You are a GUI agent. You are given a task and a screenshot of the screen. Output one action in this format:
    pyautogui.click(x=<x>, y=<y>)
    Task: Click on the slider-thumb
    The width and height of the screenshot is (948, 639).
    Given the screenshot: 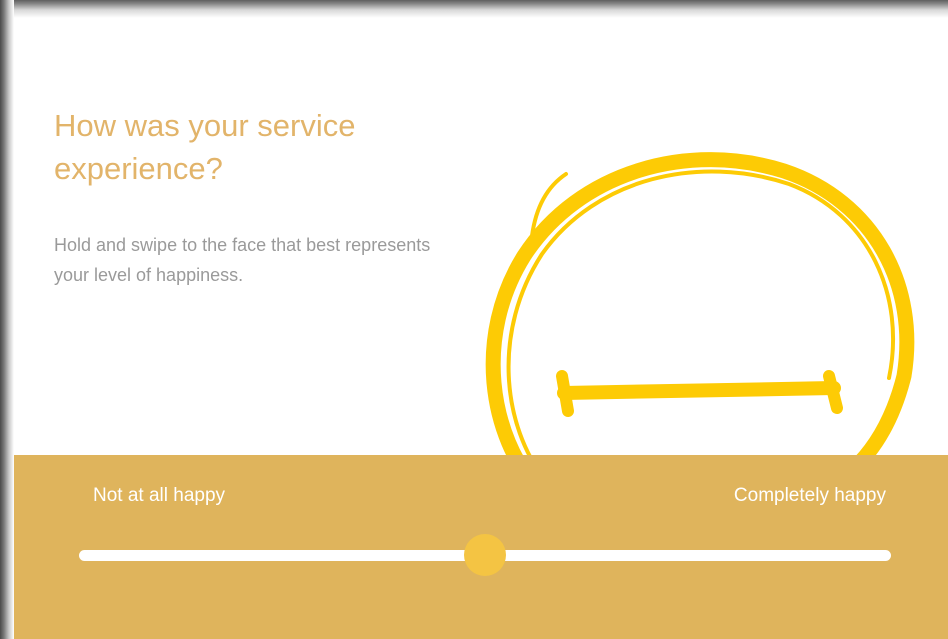 What is the action you would take?
    pyautogui.click(x=485, y=555)
    